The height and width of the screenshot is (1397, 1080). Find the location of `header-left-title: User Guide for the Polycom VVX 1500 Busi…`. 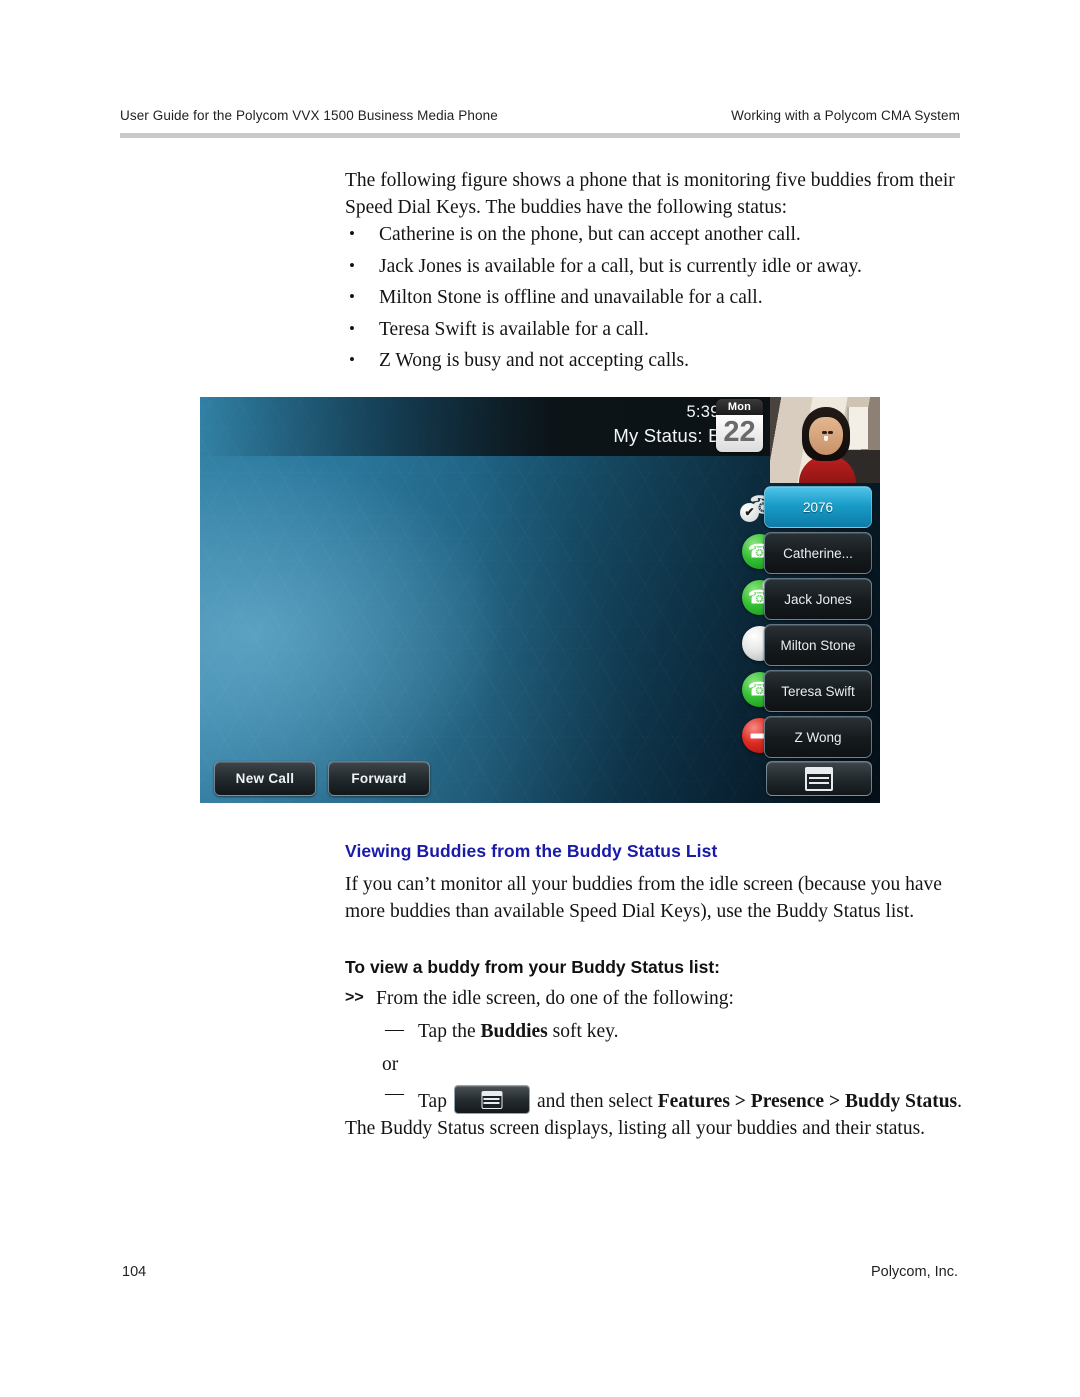

header-left-title: User Guide for the Polycom VVX 1500 Busi… is located at coordinates (309, 115).